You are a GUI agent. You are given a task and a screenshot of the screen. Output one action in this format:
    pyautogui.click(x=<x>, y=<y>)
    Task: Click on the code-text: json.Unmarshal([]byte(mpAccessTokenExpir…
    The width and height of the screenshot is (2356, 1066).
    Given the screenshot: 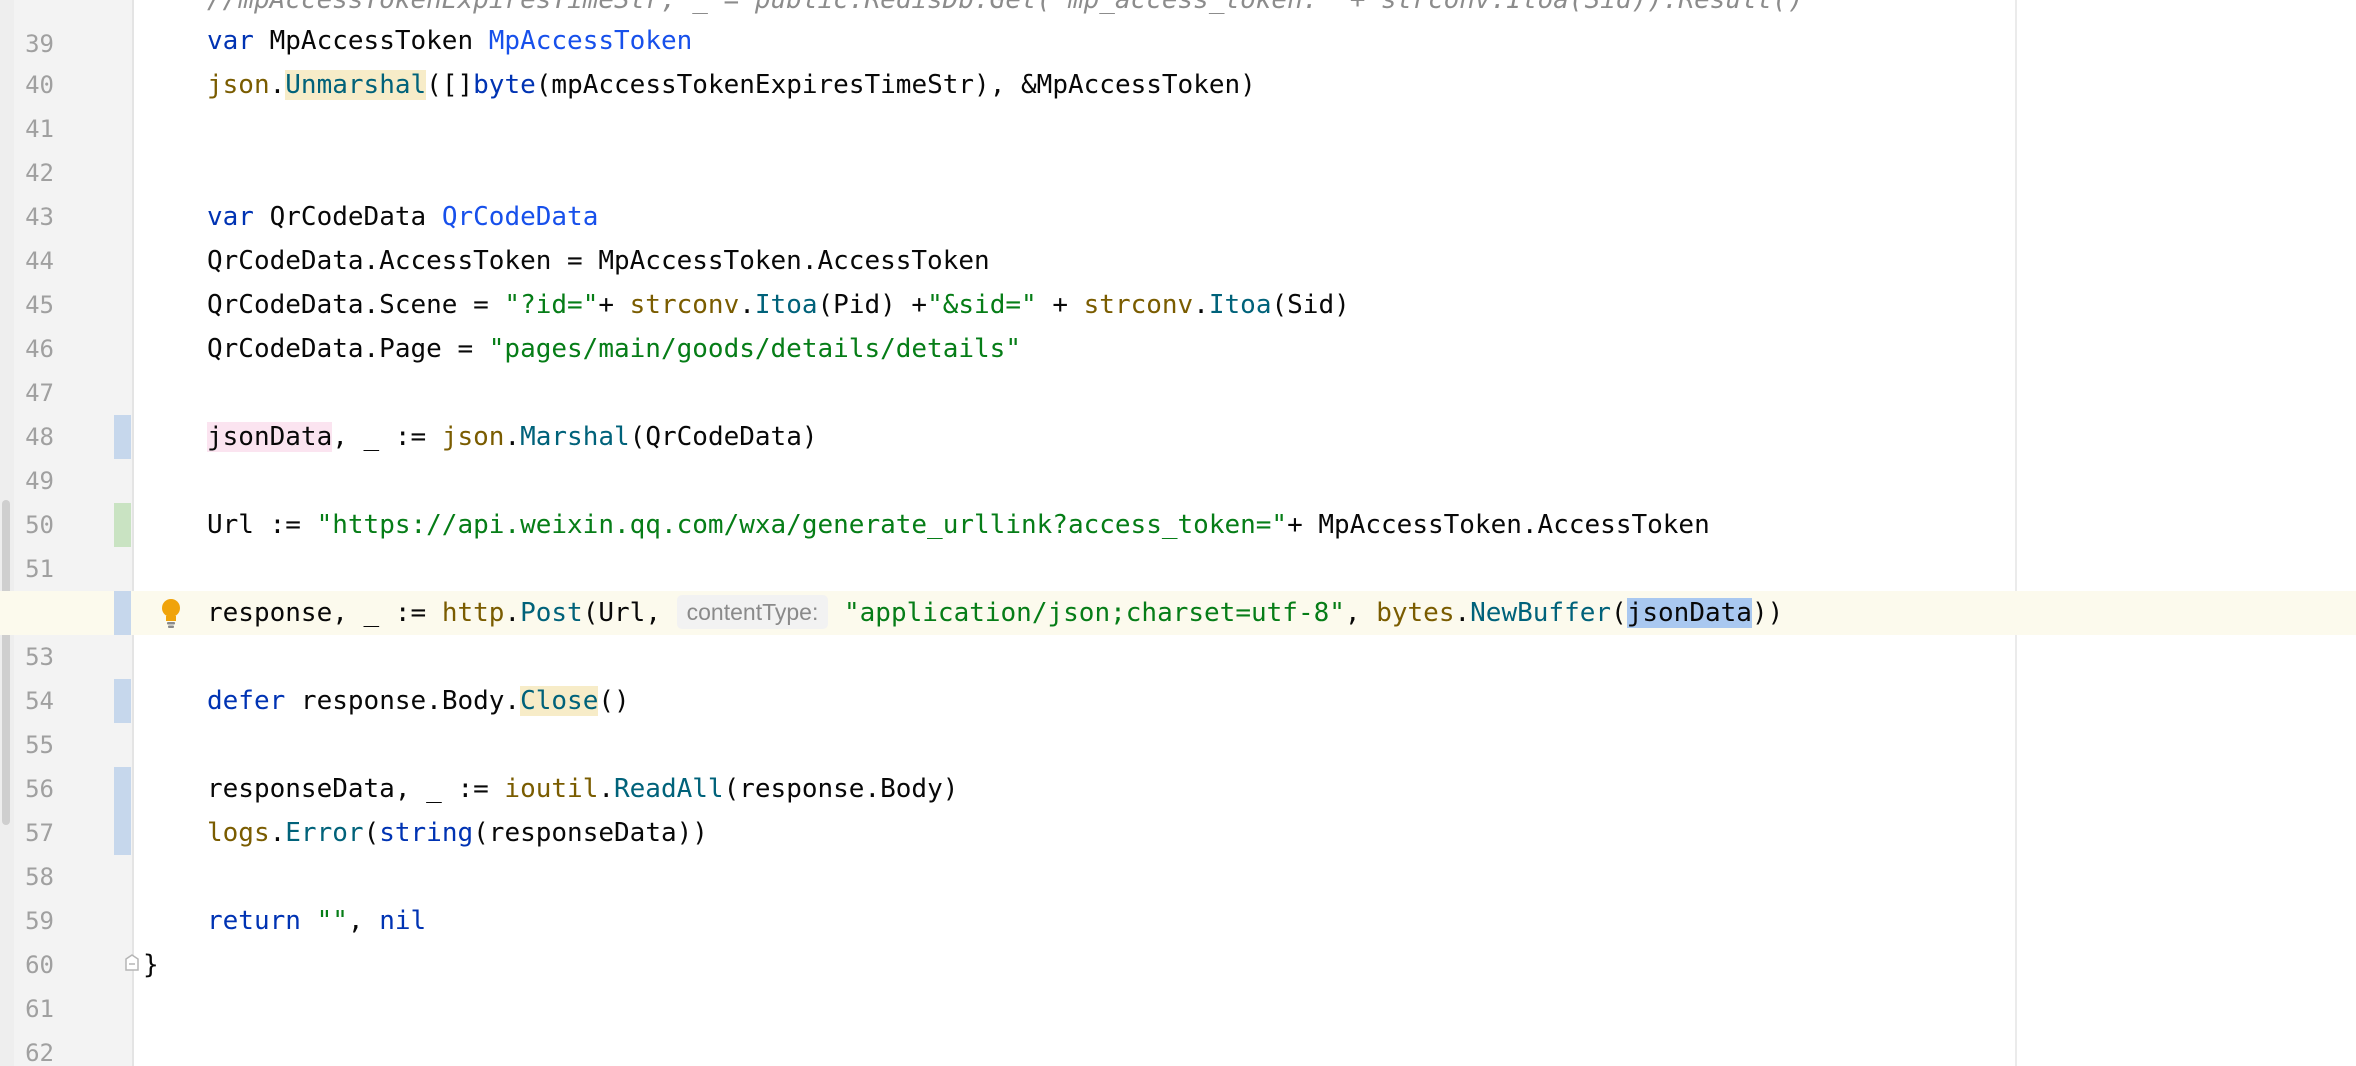 What is the action you would take?
    pyautogui.click(x=731, y=85)
    